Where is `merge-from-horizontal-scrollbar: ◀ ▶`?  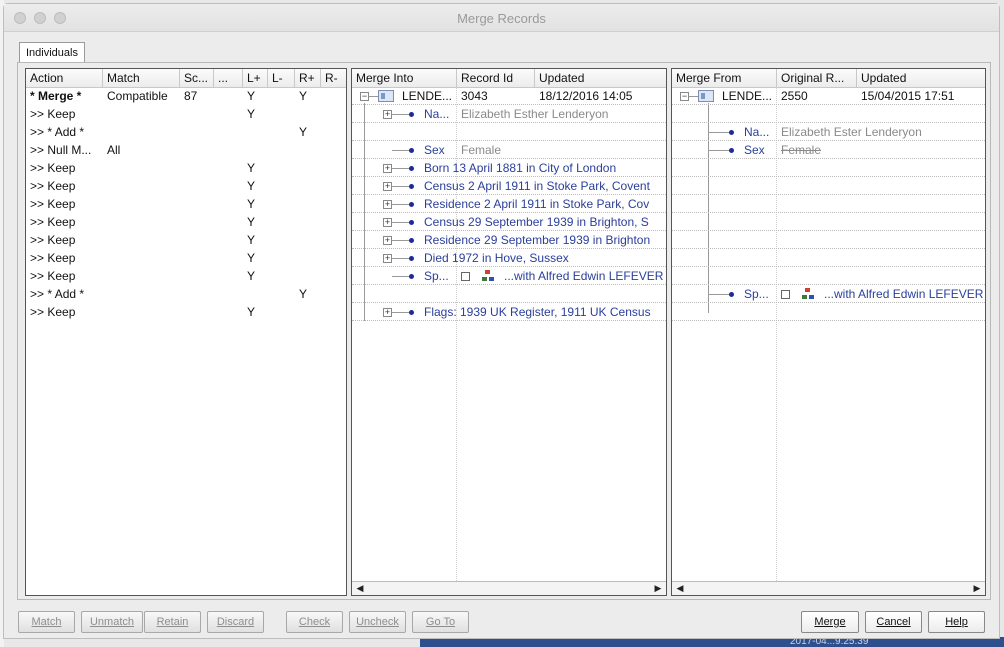
merge-from-horizontal-scrollbar: ◀ ▶ is located at coordinates (828, 588).